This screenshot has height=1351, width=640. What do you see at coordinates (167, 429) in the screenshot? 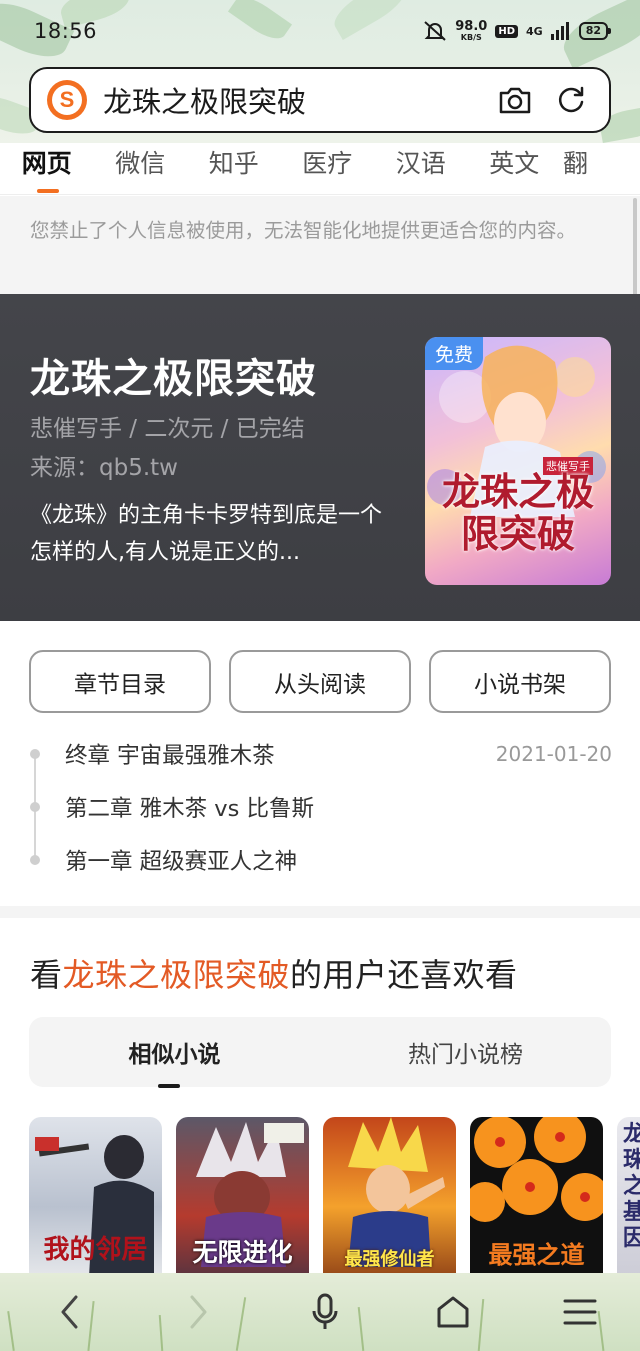
I see `book-meta: 悲催写手 / 二次元 / 已完结` at bounding box center [167, 429].